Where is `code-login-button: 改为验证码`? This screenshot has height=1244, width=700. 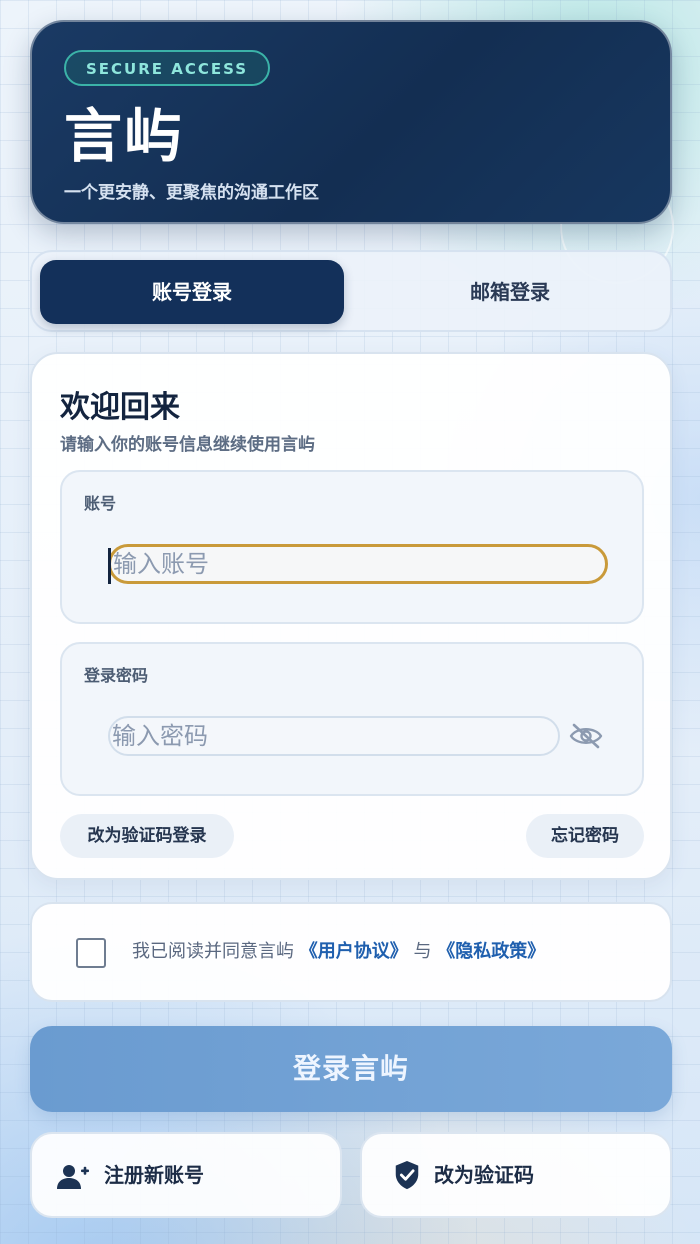
code-login-button: 改为验证码 is located at coordinates (516, 1175).